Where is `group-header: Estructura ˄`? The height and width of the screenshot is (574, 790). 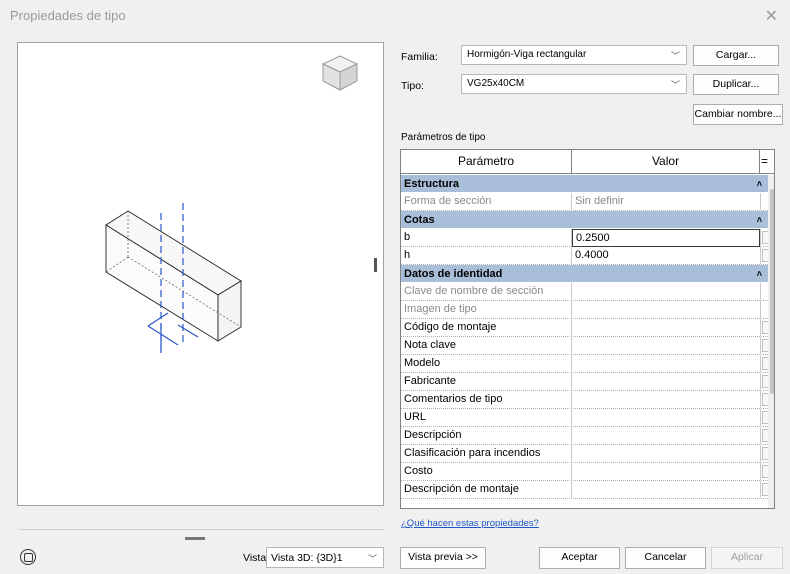 group-header: Estructura ˄ is located at coordinates (584, 184).